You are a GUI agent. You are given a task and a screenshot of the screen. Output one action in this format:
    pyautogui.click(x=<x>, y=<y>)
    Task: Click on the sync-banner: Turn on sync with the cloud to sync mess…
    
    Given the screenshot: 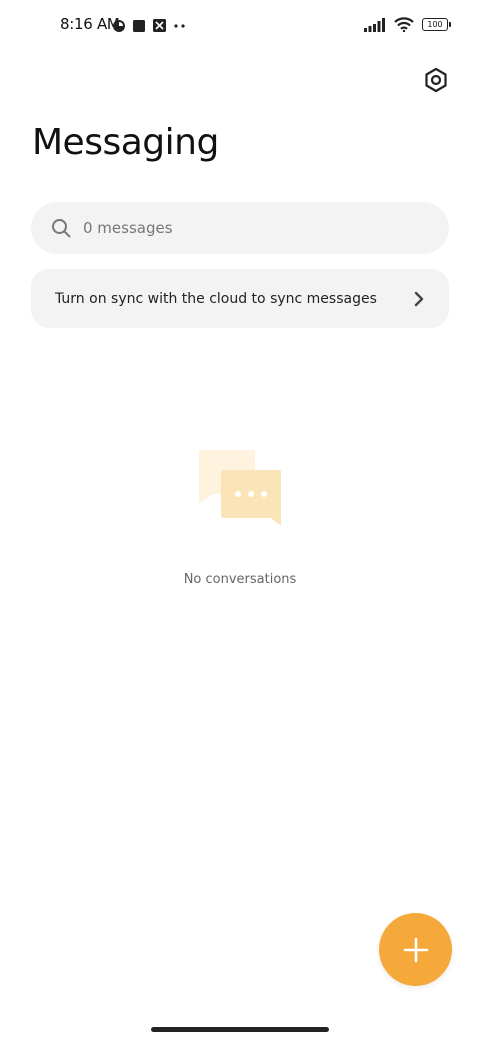 What is the action you would take?
    pyautogui.click(x=240, y=298)
    